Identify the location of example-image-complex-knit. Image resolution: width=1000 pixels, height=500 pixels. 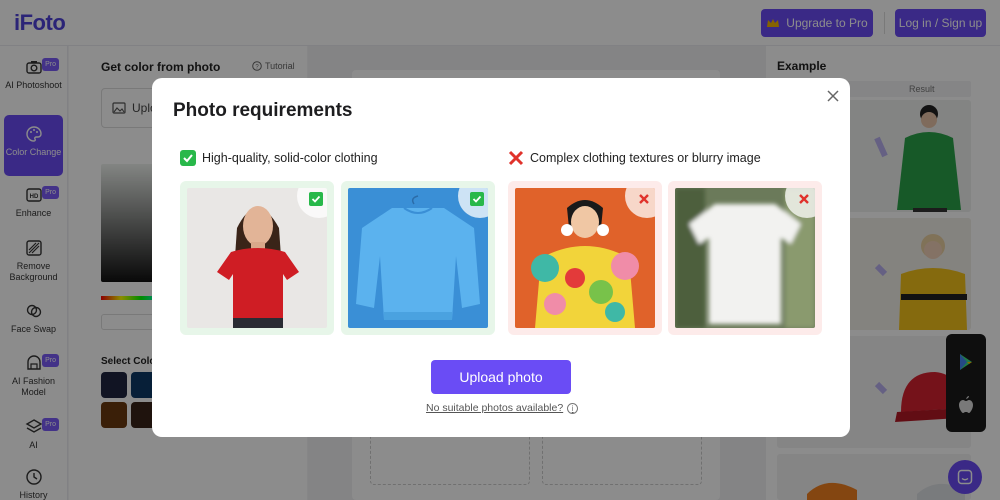
(585, 258).